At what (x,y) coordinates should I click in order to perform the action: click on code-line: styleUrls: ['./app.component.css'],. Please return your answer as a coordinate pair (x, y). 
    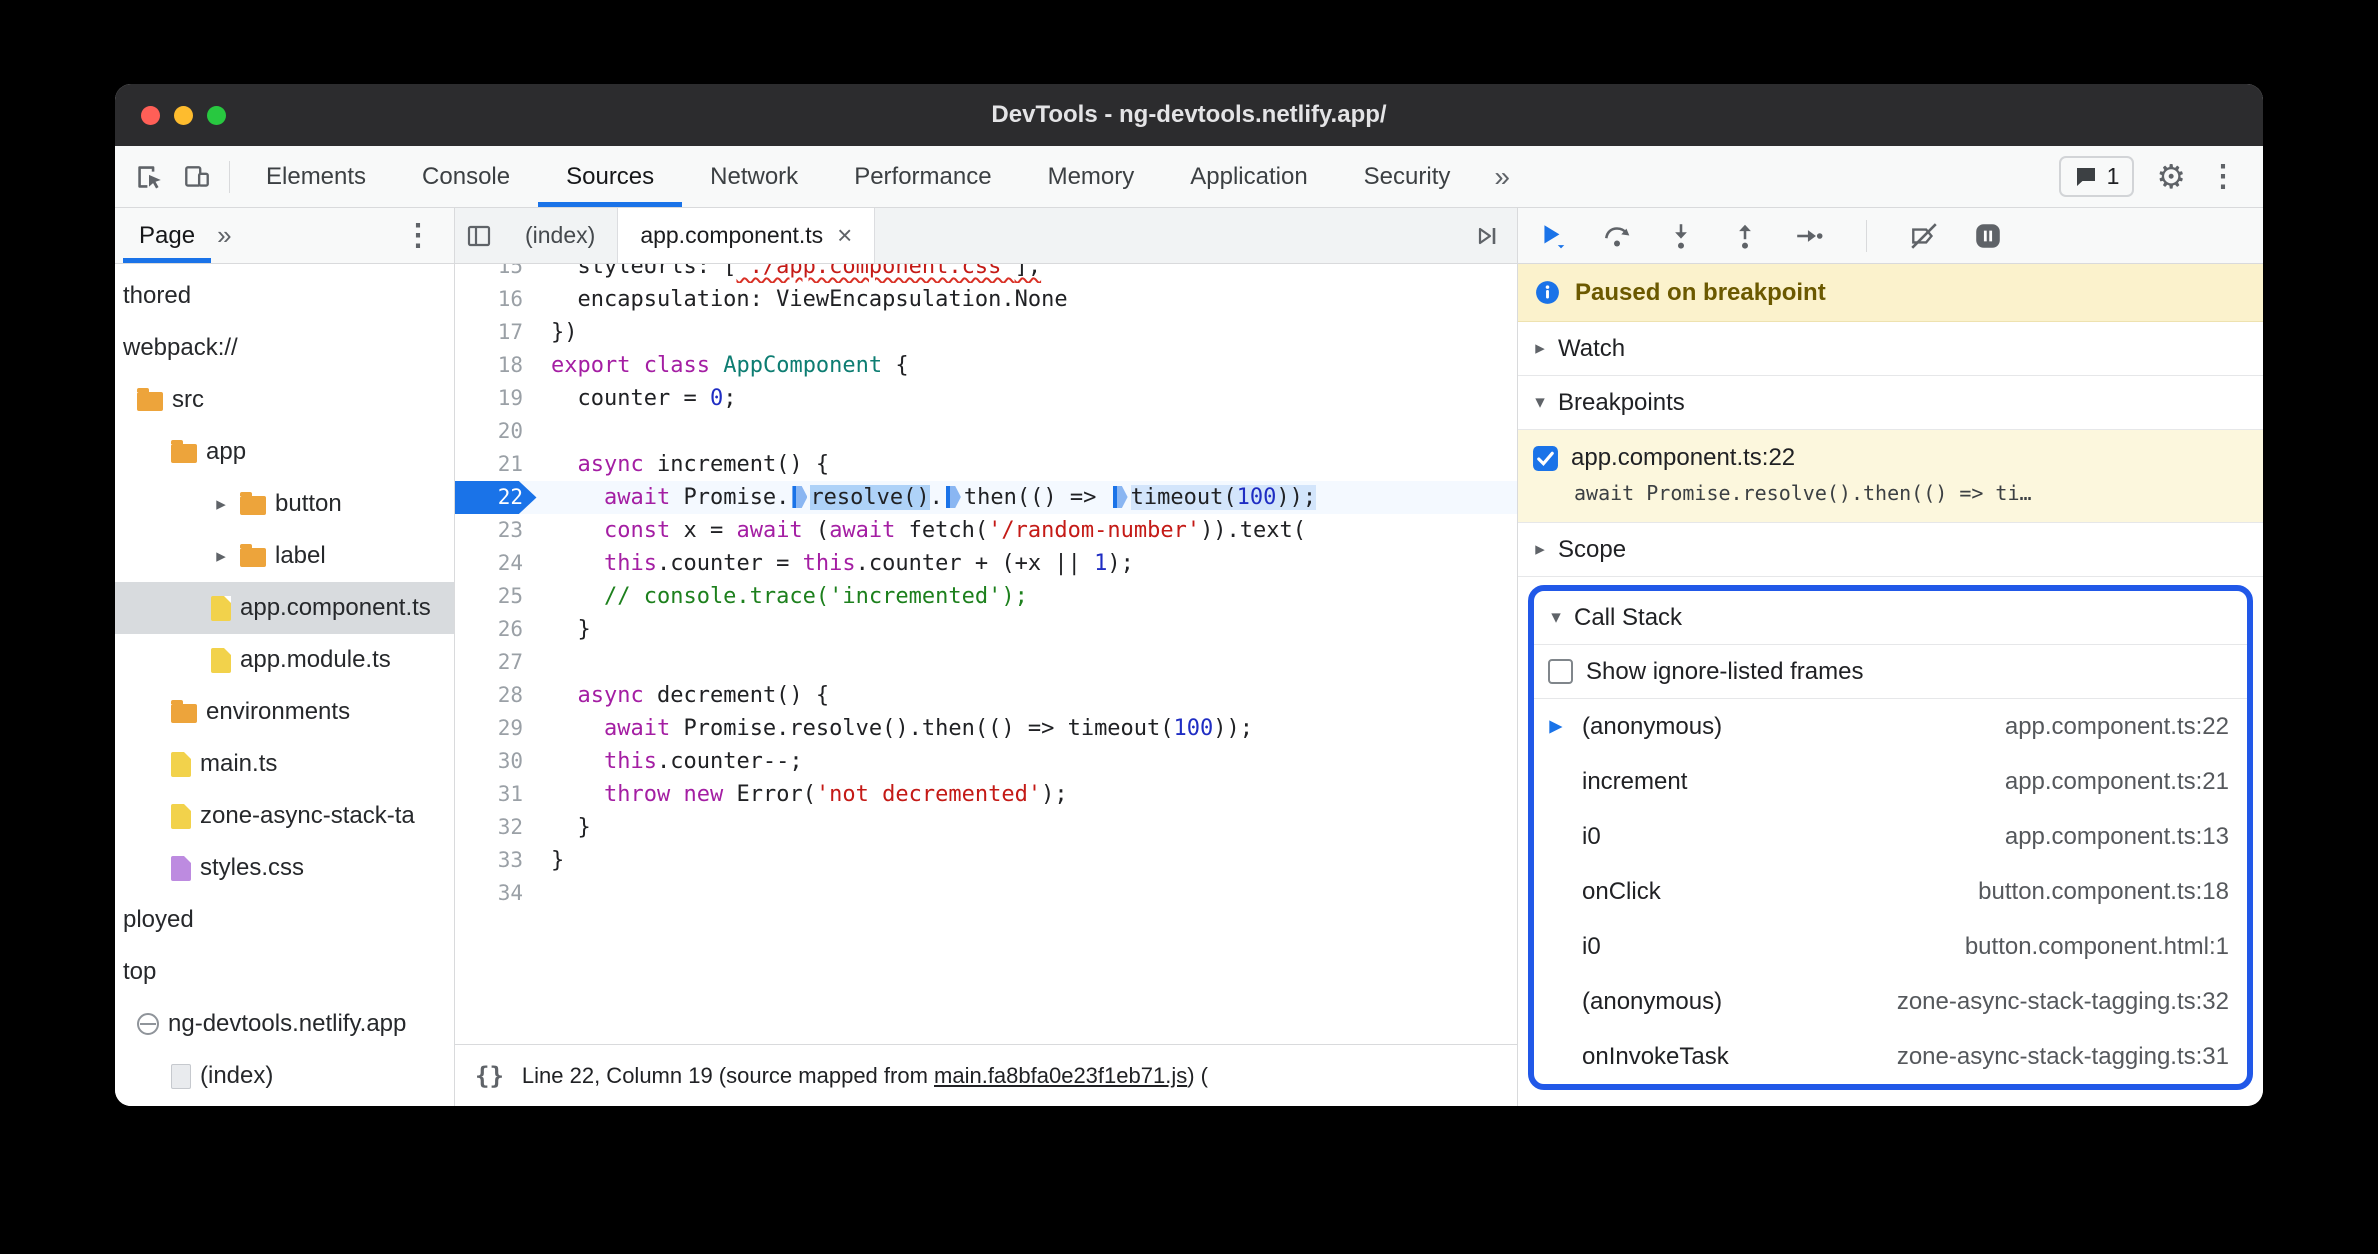
    Looking at the image, I should click on (790, 273).